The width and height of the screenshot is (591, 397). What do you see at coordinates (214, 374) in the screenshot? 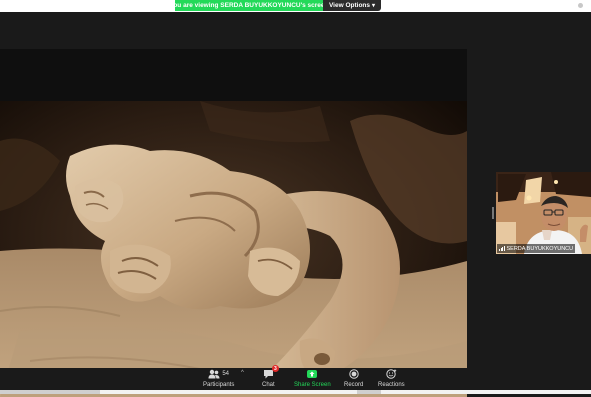
I see `participants-icon` at bounding box center [214, 374].